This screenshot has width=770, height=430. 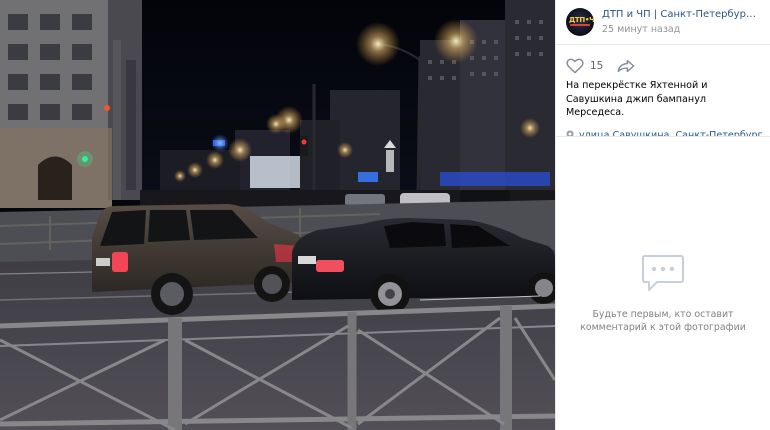 What do you see at coordinates (580, 25) in the screenshot?
I see `avatar-logo-bar` at bounding box center [580, 25].